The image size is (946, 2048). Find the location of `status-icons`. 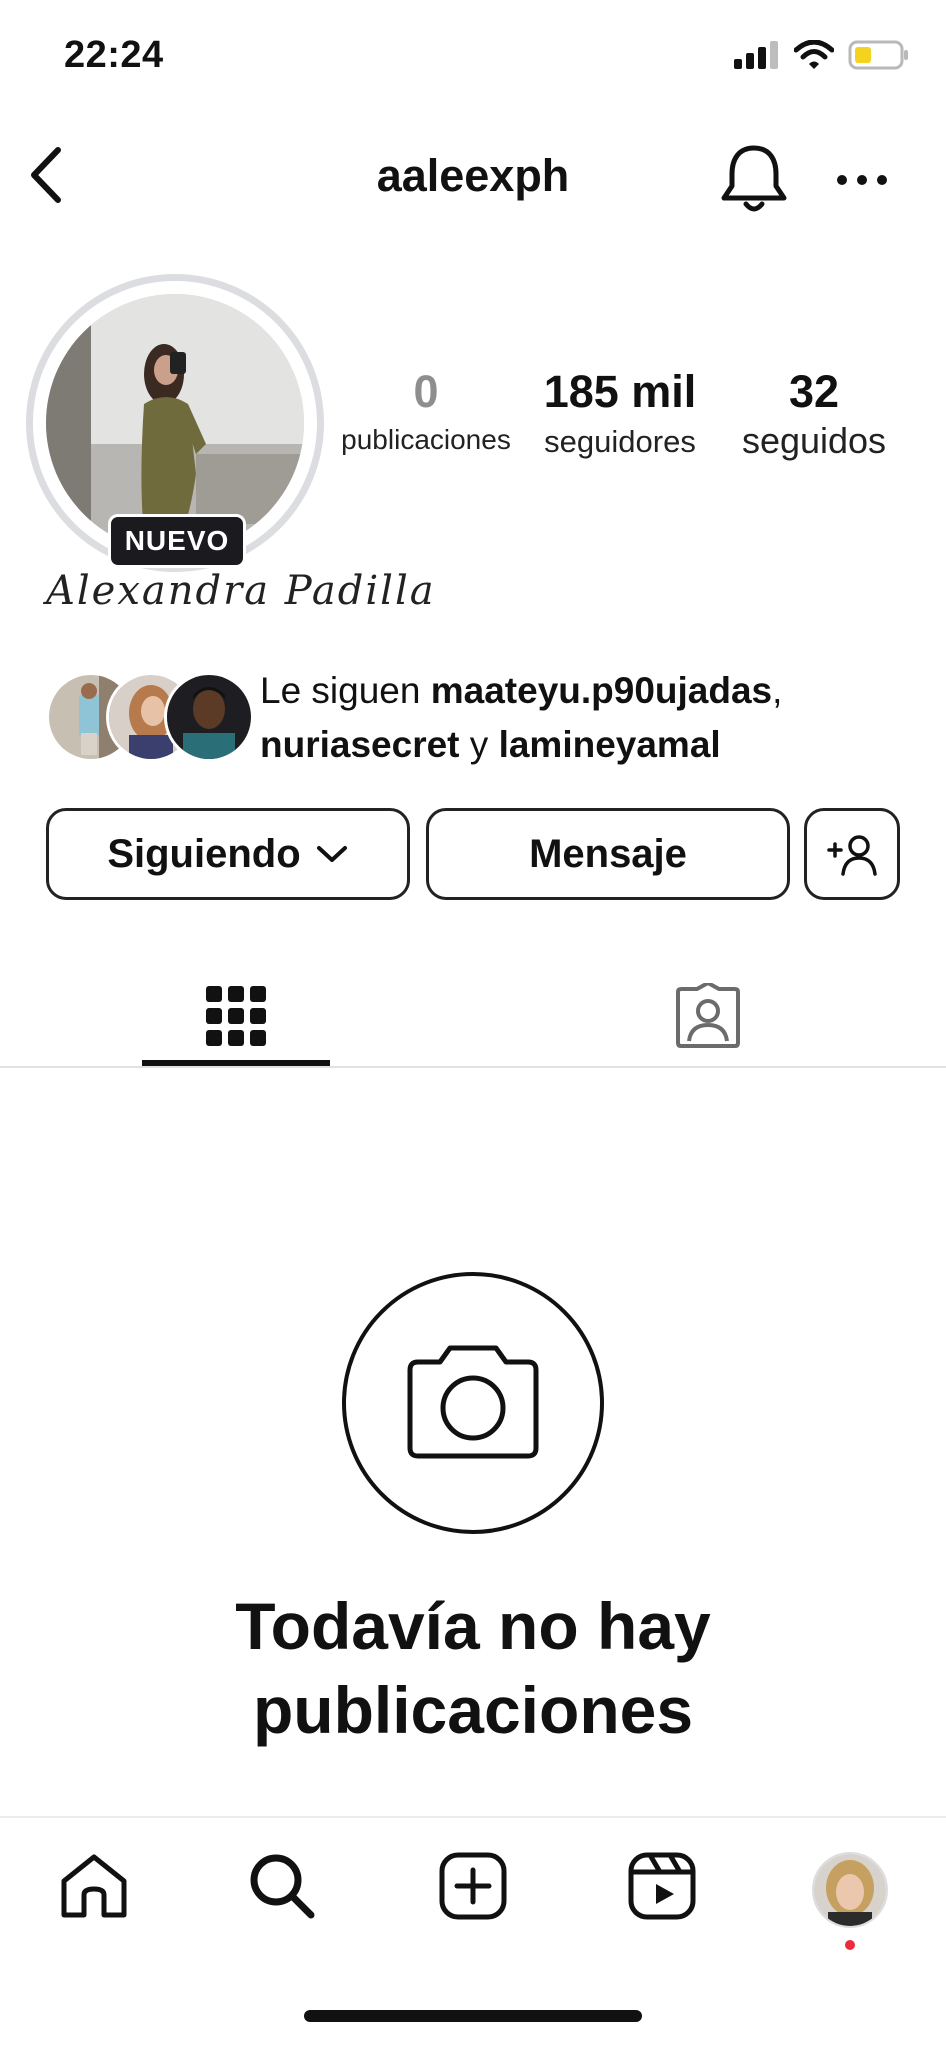

status-icons is located at coordinates (822, 55).